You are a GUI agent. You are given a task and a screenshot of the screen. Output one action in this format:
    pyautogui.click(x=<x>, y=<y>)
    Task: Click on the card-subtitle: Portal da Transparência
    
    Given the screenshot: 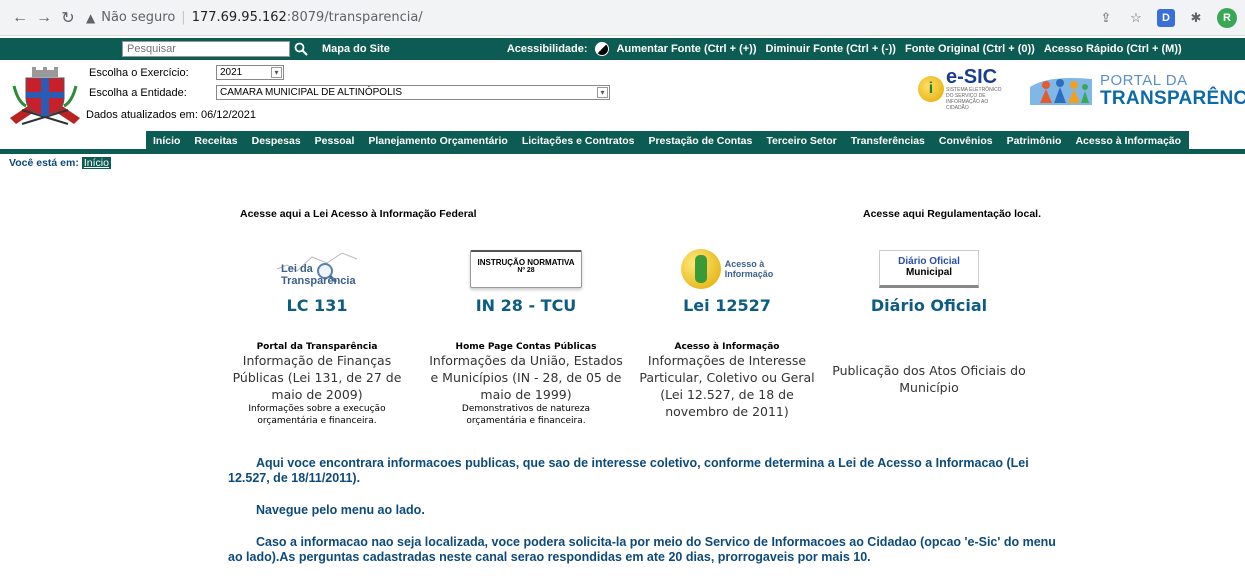 What is the action you would take?
    pyautogui.click(x=317, y=347)
    